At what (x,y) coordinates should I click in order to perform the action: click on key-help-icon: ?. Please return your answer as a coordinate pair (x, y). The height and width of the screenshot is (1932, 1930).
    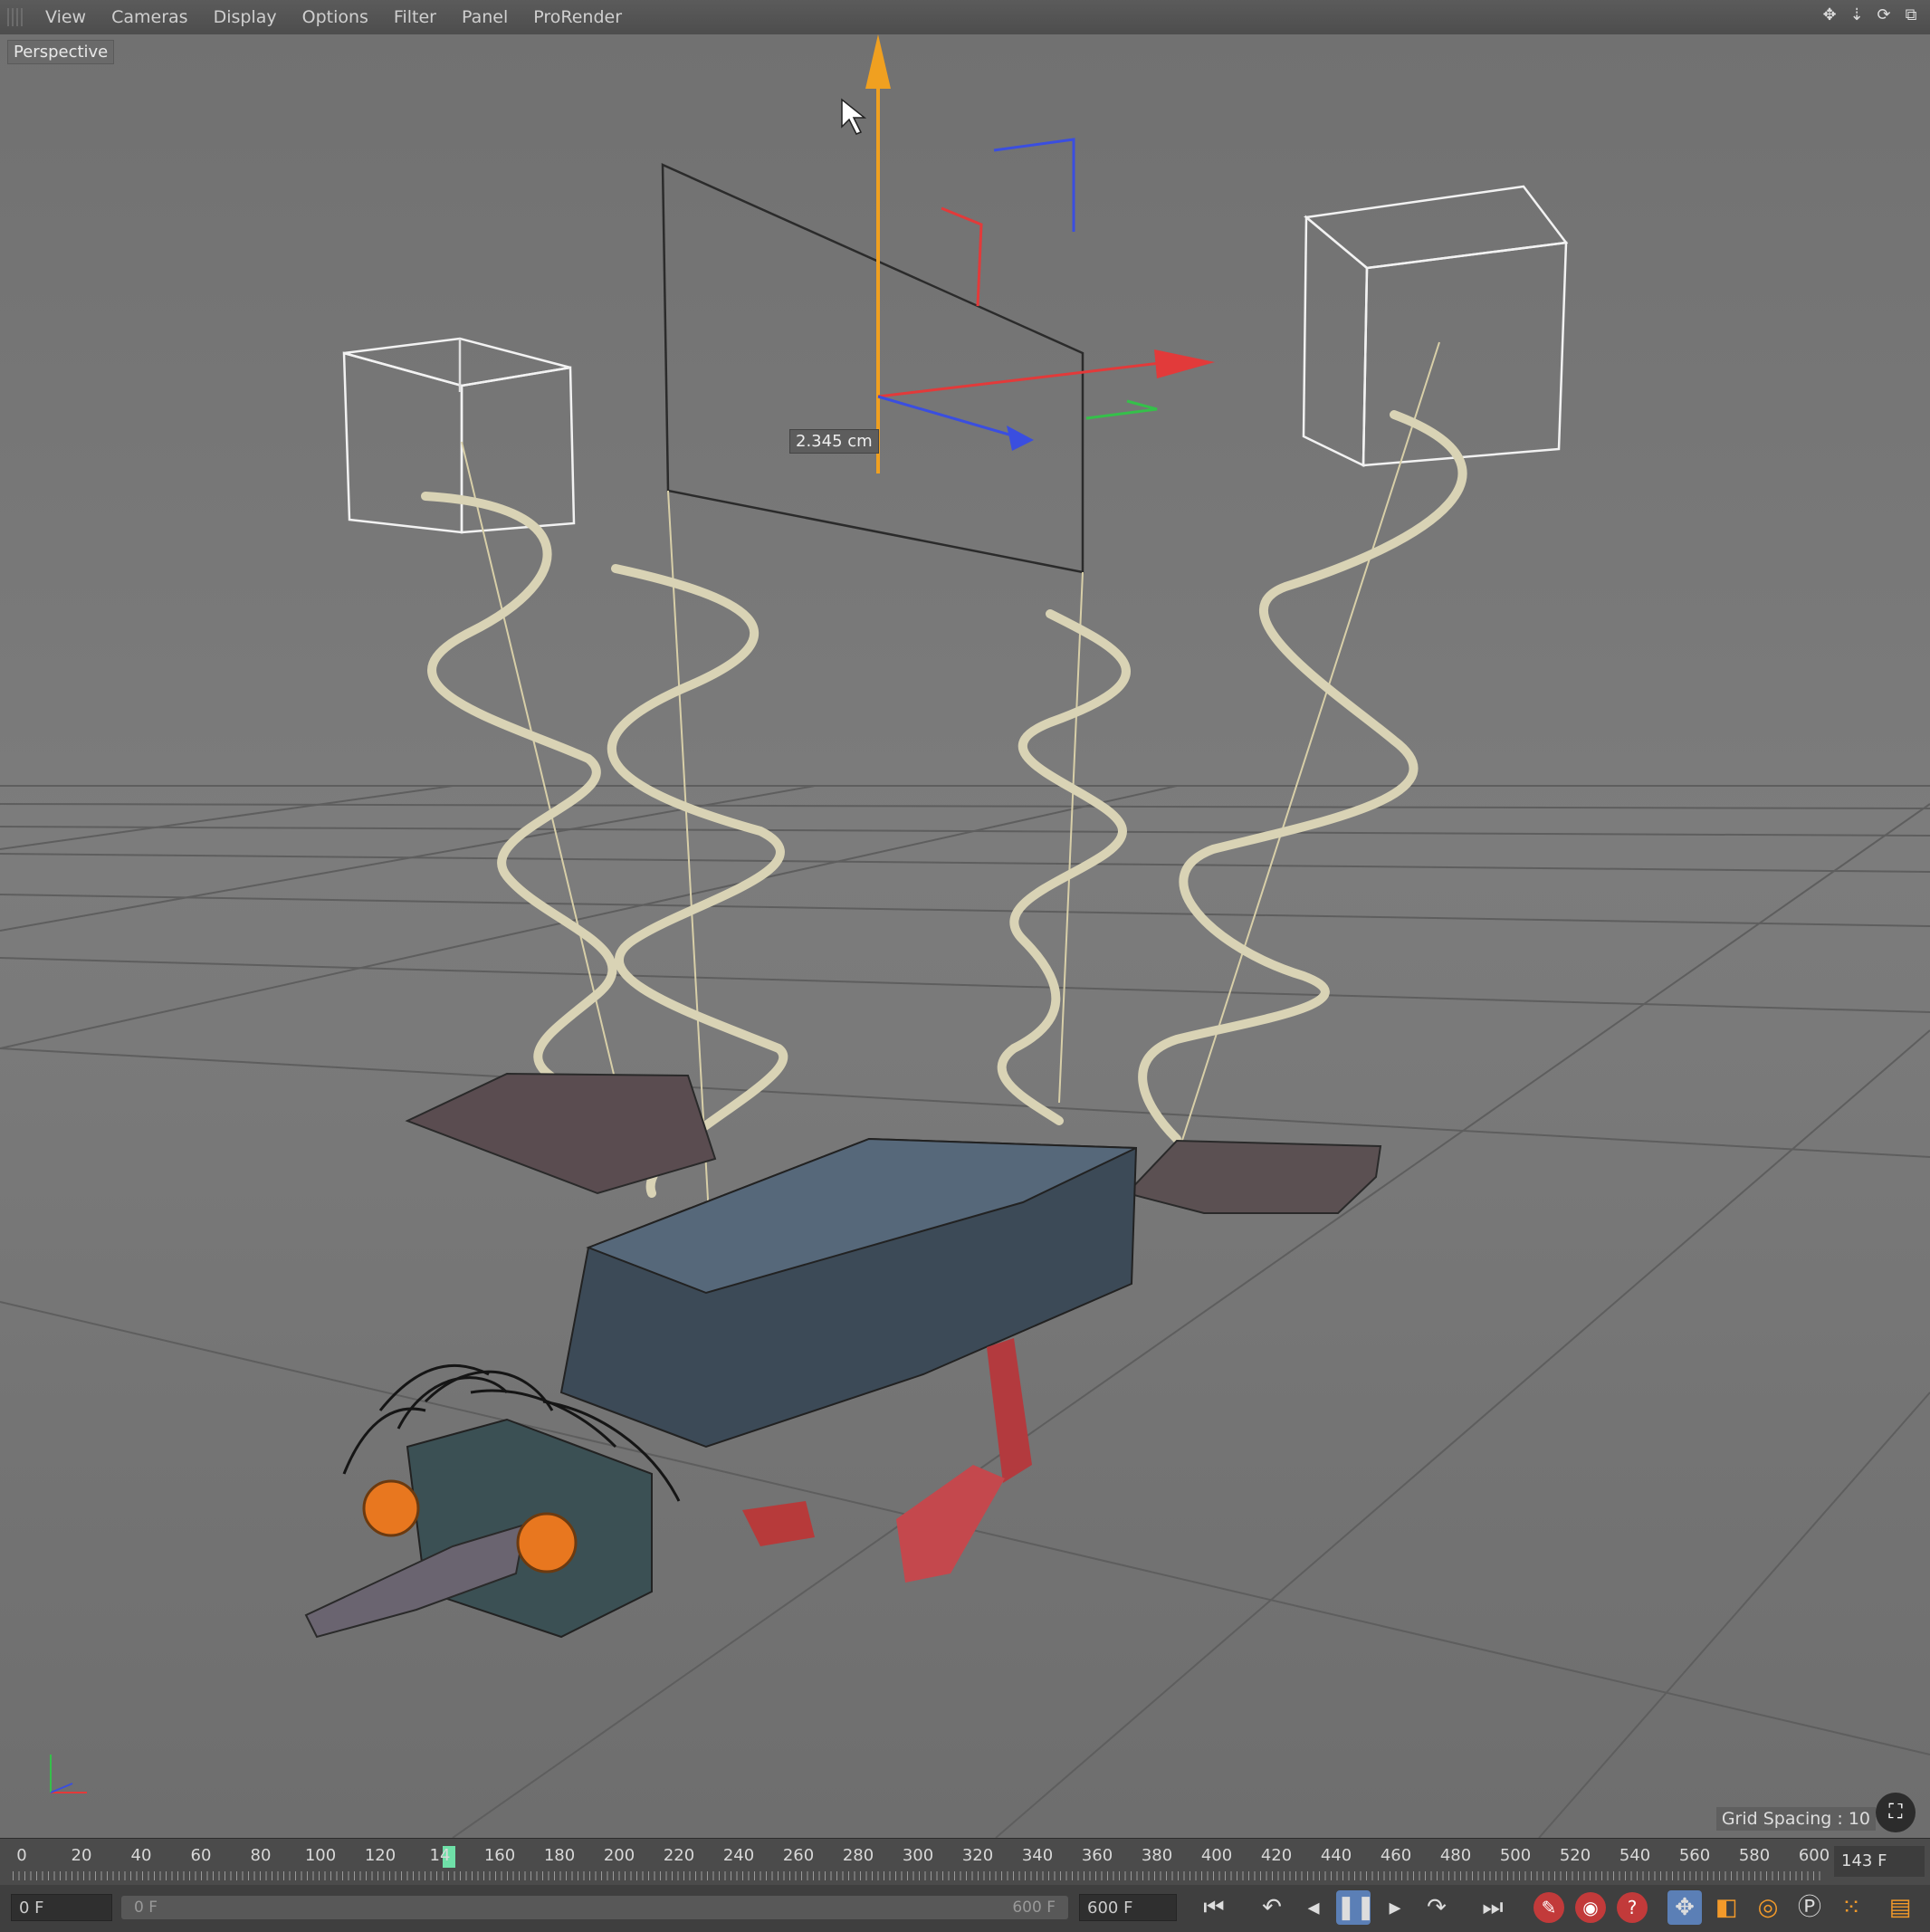
    Looking at the image, I should click on (1632, 1907).